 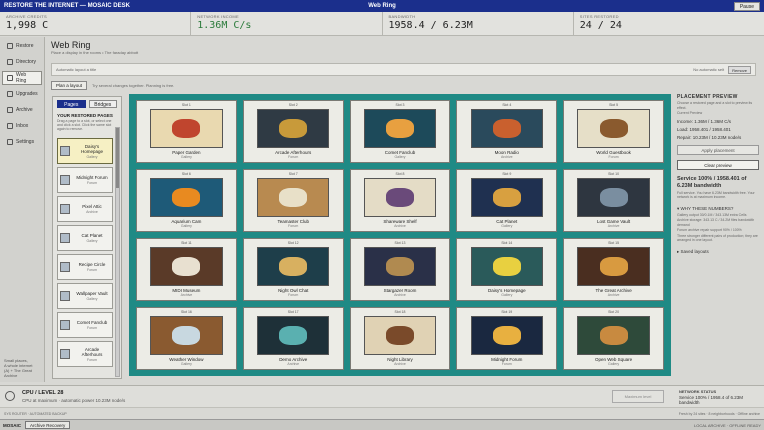 What do you see at coordinates (22, 142) in the screenshot?
I see `sidebar-item-settings: Settings` at bounding box center [22, 142].